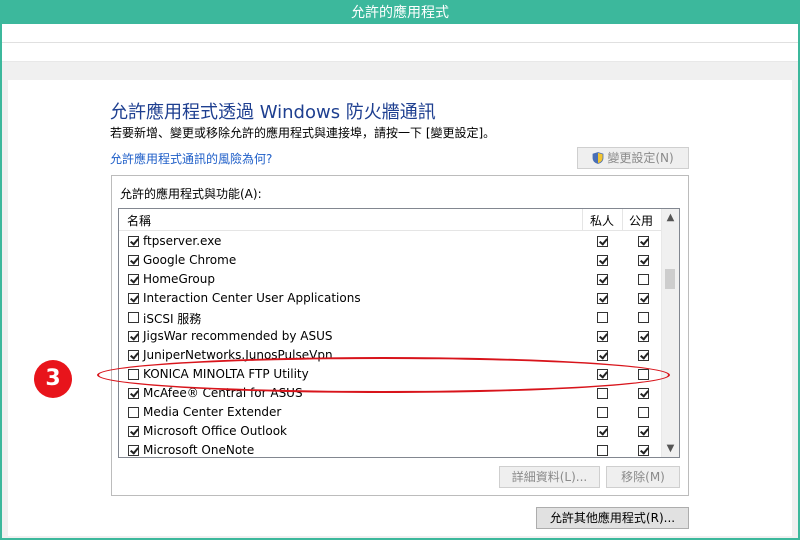 The image size is (800, 540). What do you see at coordinates (670, 448) in the screenshot?
I see `scroll-down-icon: ▼` at bounding box center [670, 448].